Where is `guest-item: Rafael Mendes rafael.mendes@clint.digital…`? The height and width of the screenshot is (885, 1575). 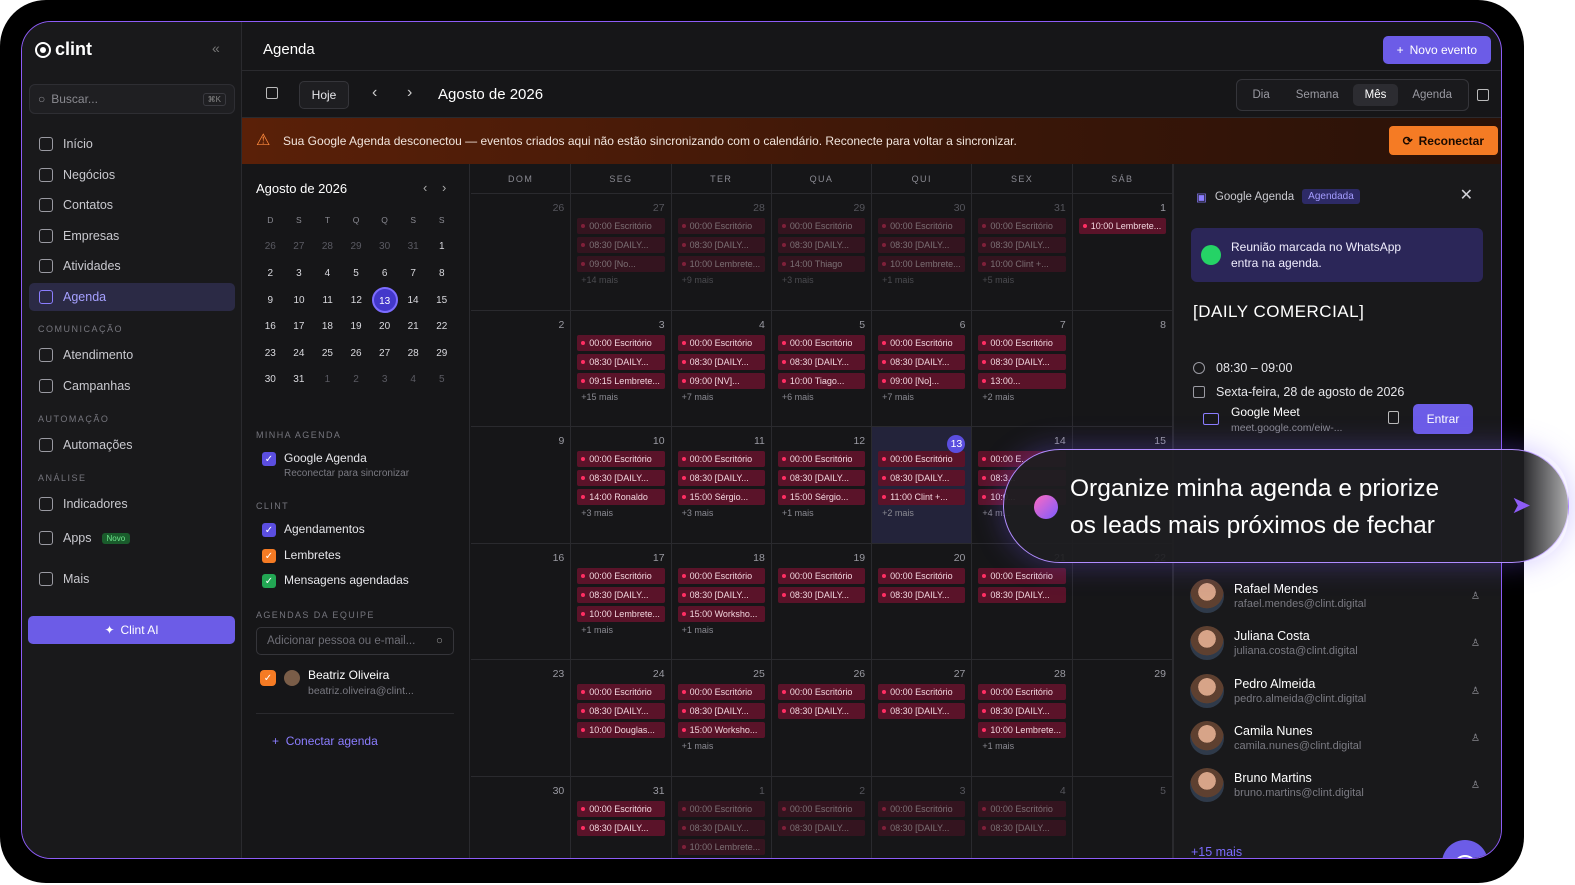 guest-item: Rafael Mendes rafael.mendes@clint.digital… is located at coordinates (1335, 596).